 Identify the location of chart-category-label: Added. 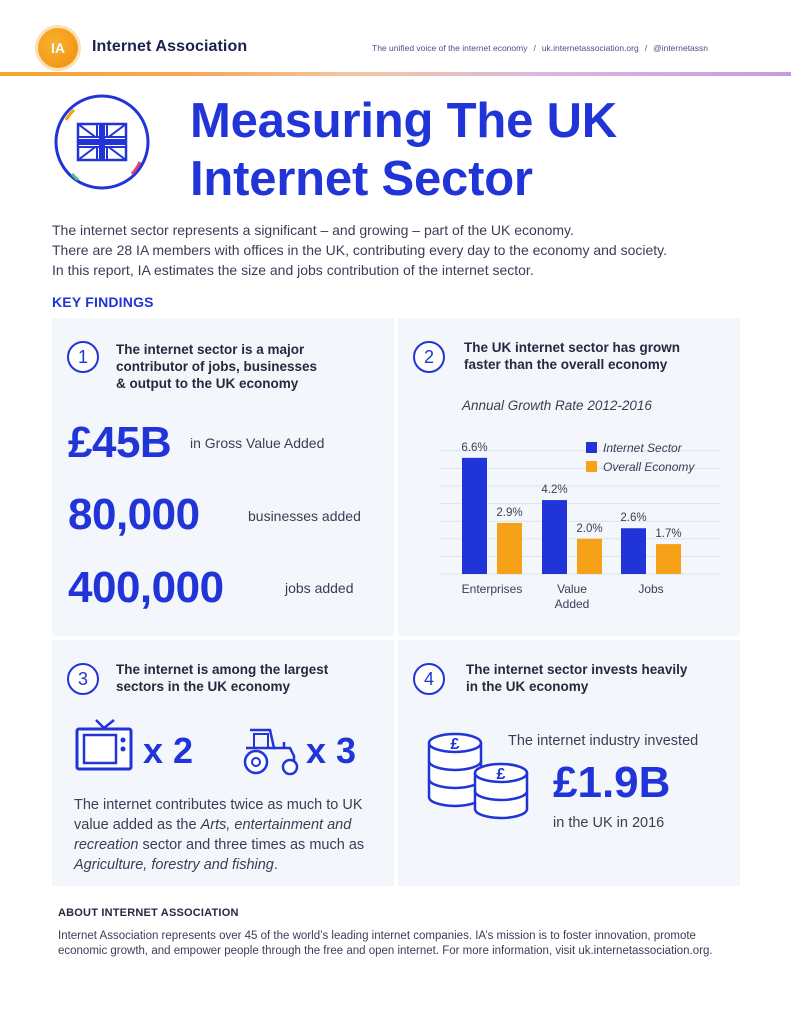
(572, 604).